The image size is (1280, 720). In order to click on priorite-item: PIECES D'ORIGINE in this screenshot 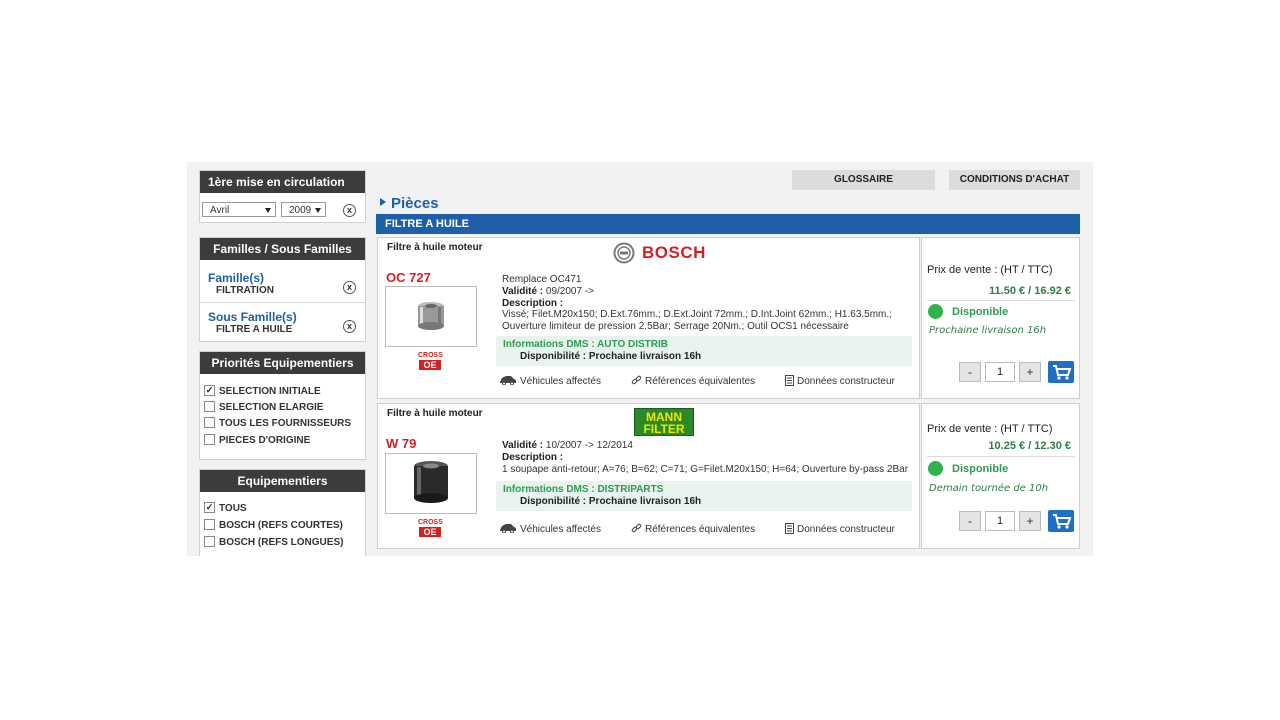, I will do `click(257, 440)`.